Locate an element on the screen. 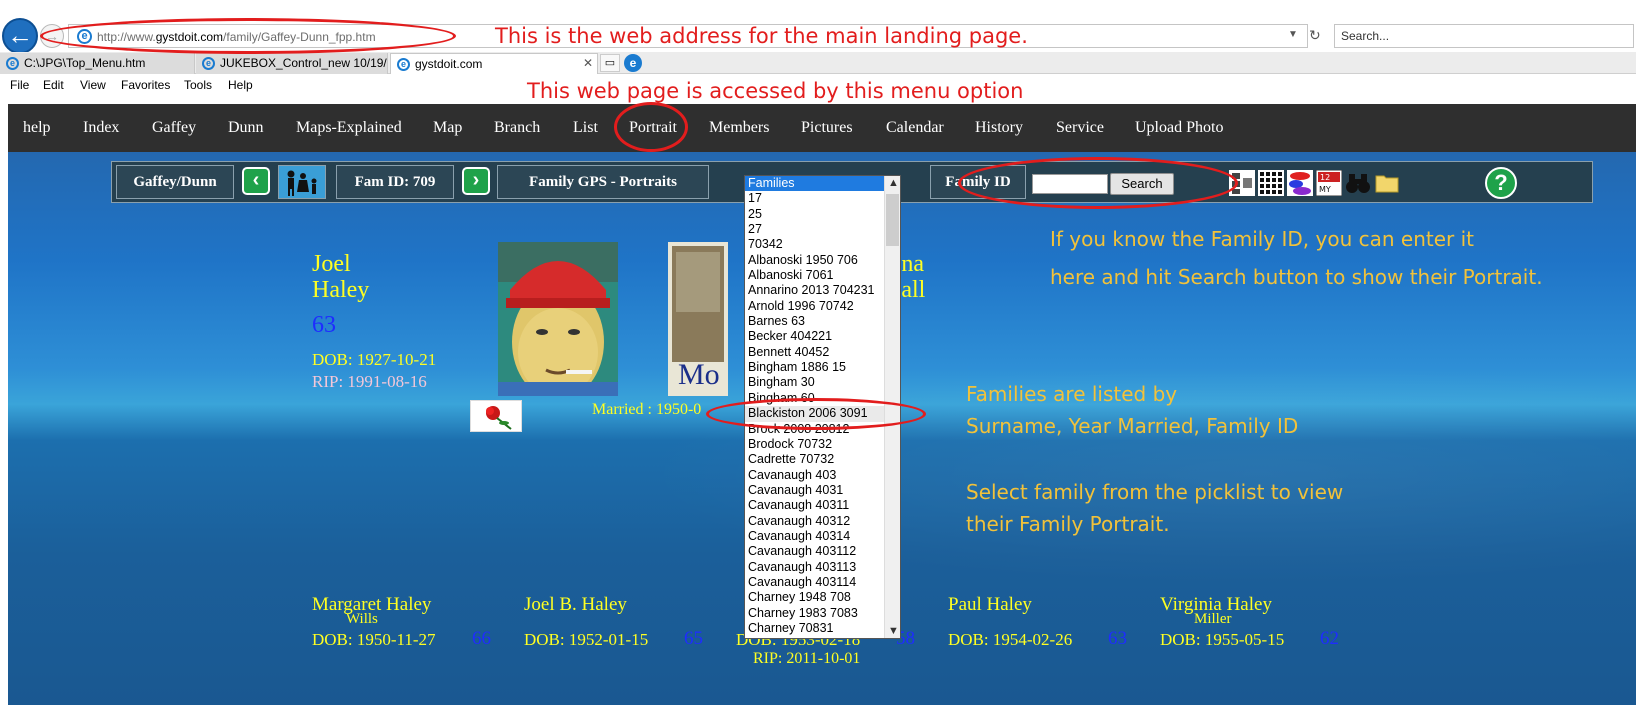 The image size is (1636, 705). nav-dunn: Dunn is located at coordinates (246, 128).